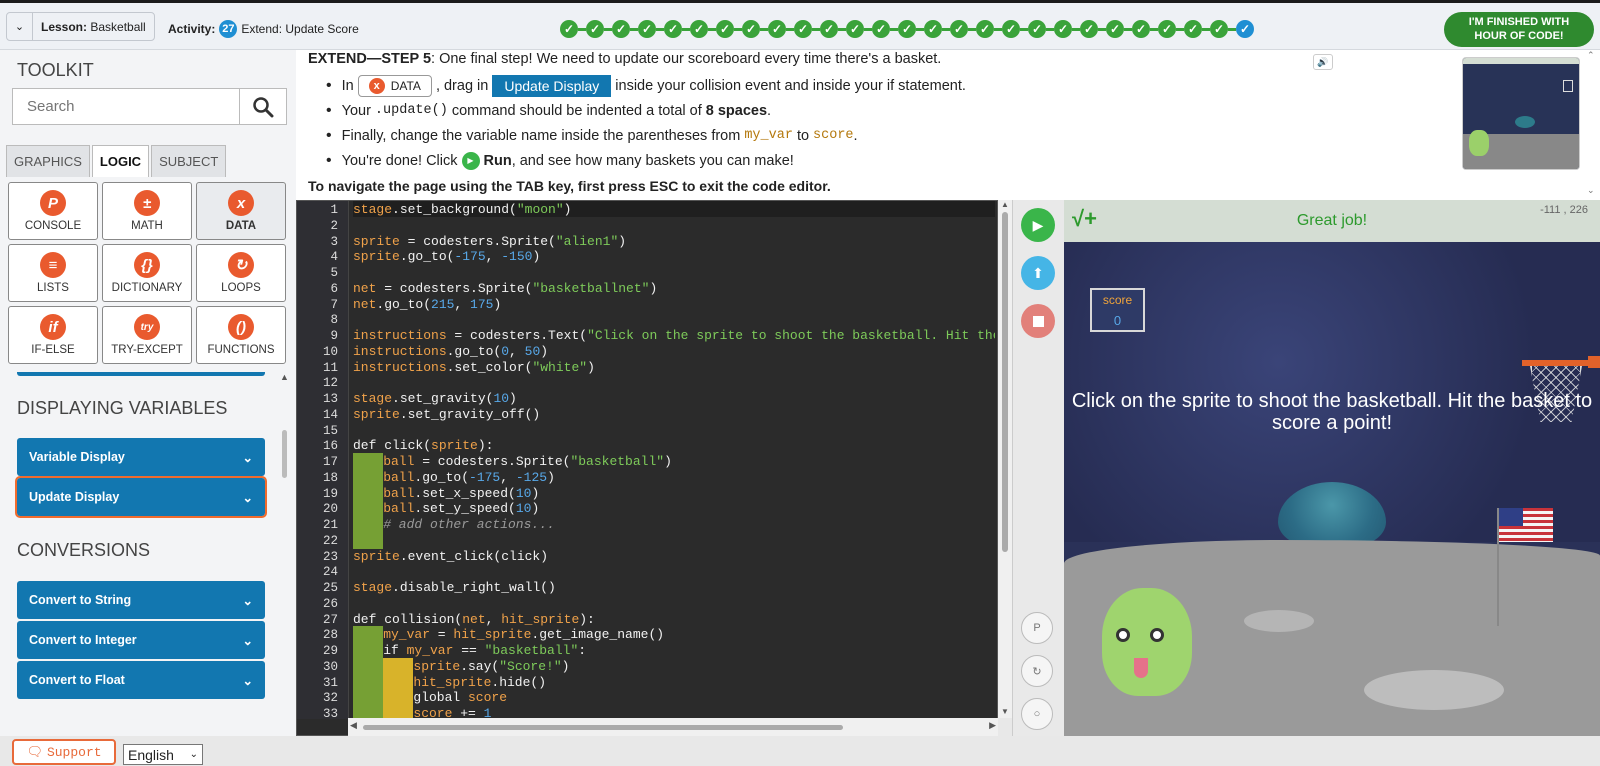 This screenshot has width=1600, height=766. Describe the element at coordinates (450, 557) in the screenshot. I see `code-line: sprite.event_click(click)` at that location.